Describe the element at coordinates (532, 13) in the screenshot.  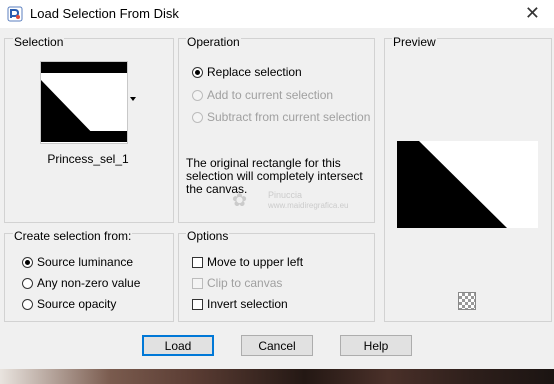
I see `close-icon: ✕` at that location.